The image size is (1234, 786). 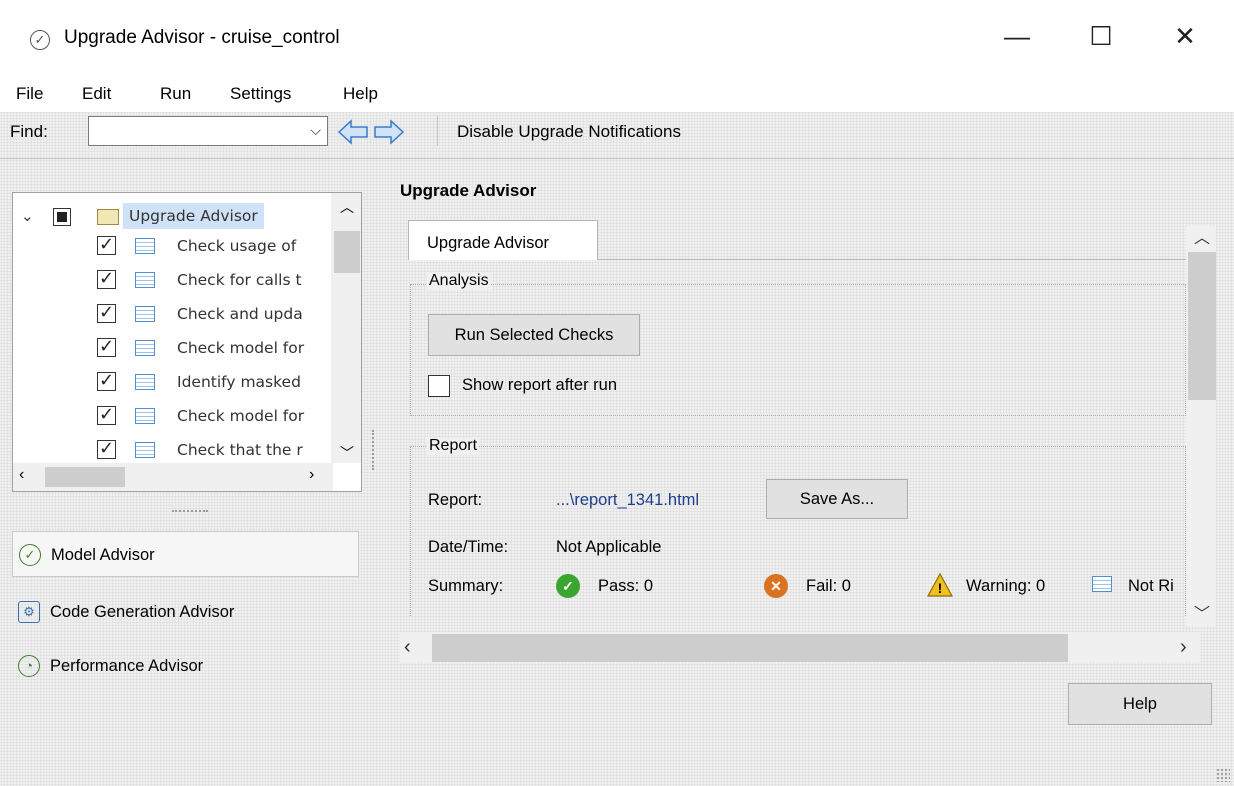 I want to click on not-run-icon, so click(x=1102, y=584).